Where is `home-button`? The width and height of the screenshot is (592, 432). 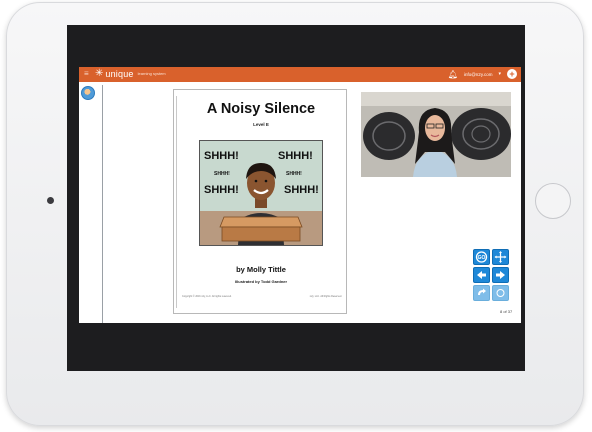 home-button is located at coordinates (553, 201).